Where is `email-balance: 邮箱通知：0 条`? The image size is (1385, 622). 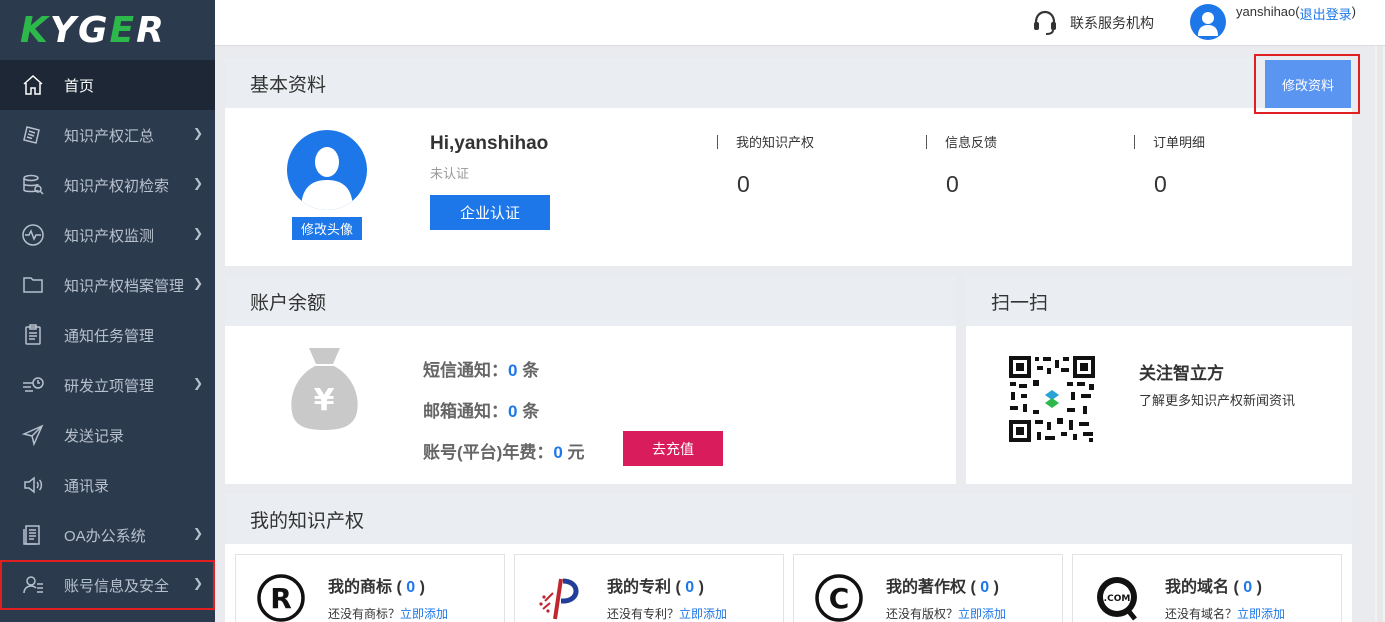
email-balance: 邮箱通知：0 条 is located at coordinates (481, 411).